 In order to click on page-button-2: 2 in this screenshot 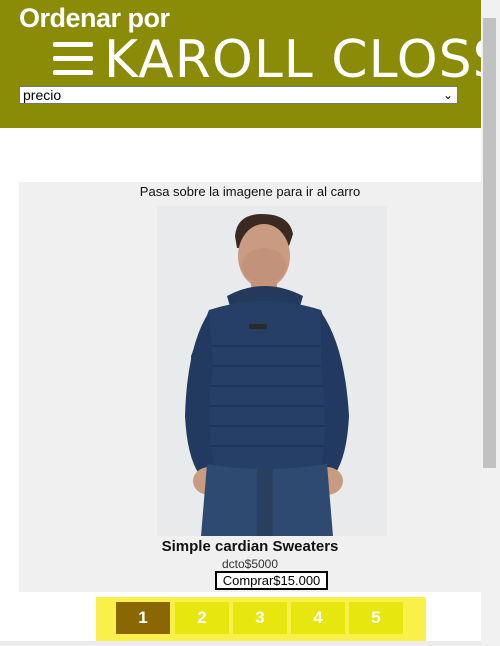, I will do `click(202, 618)`.